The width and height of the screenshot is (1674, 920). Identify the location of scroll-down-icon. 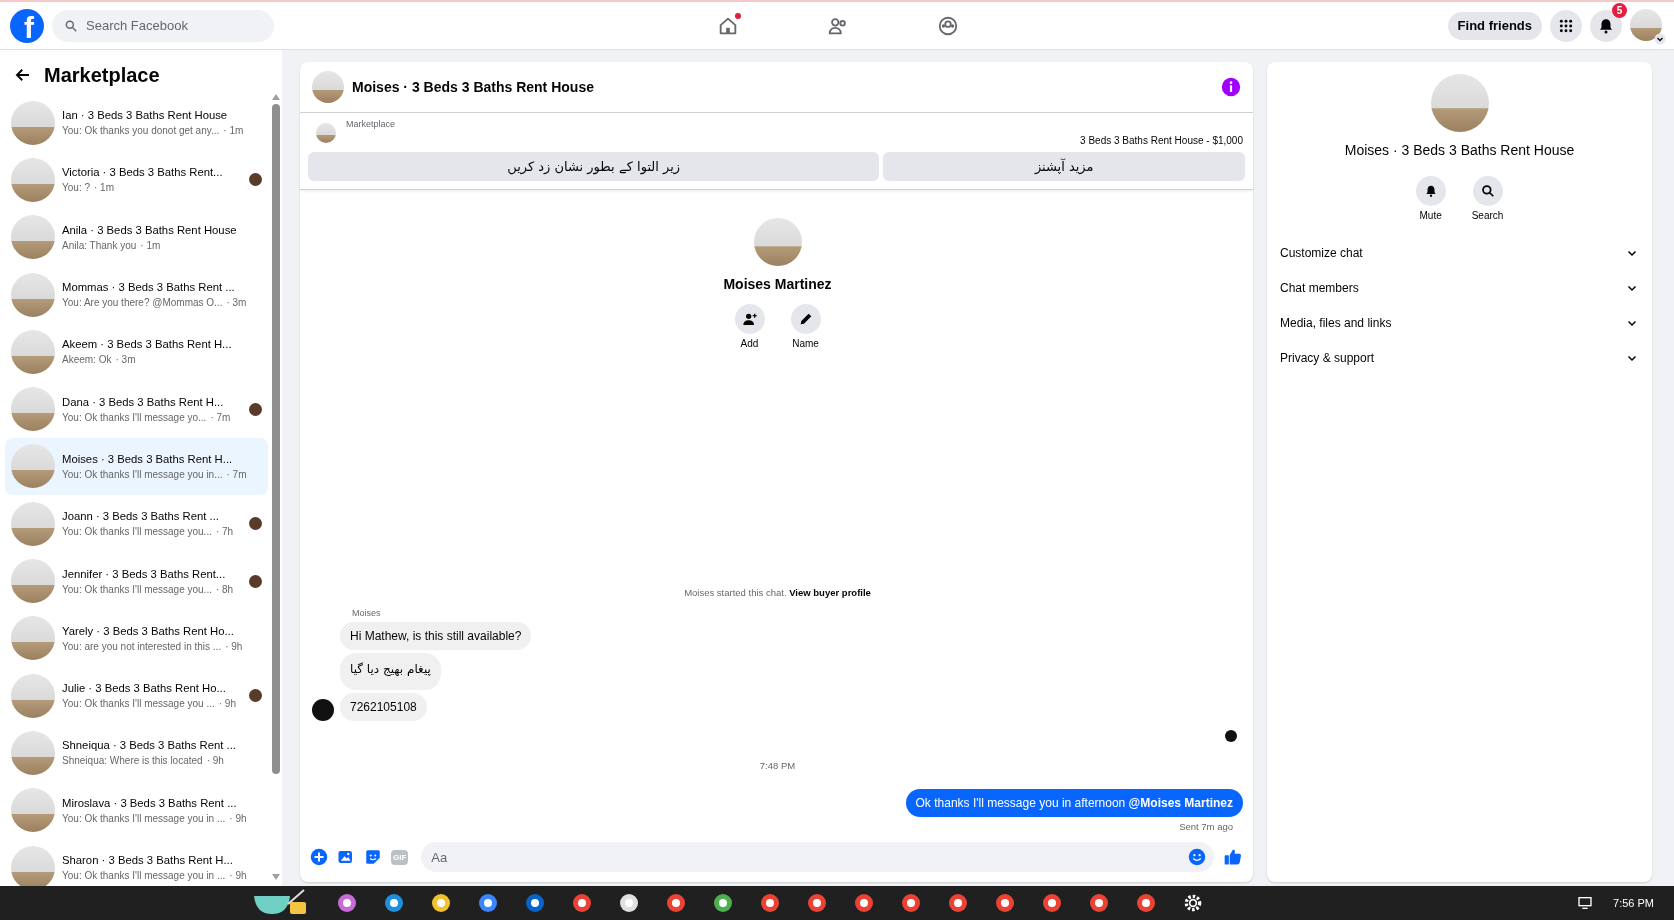
(276, 877).